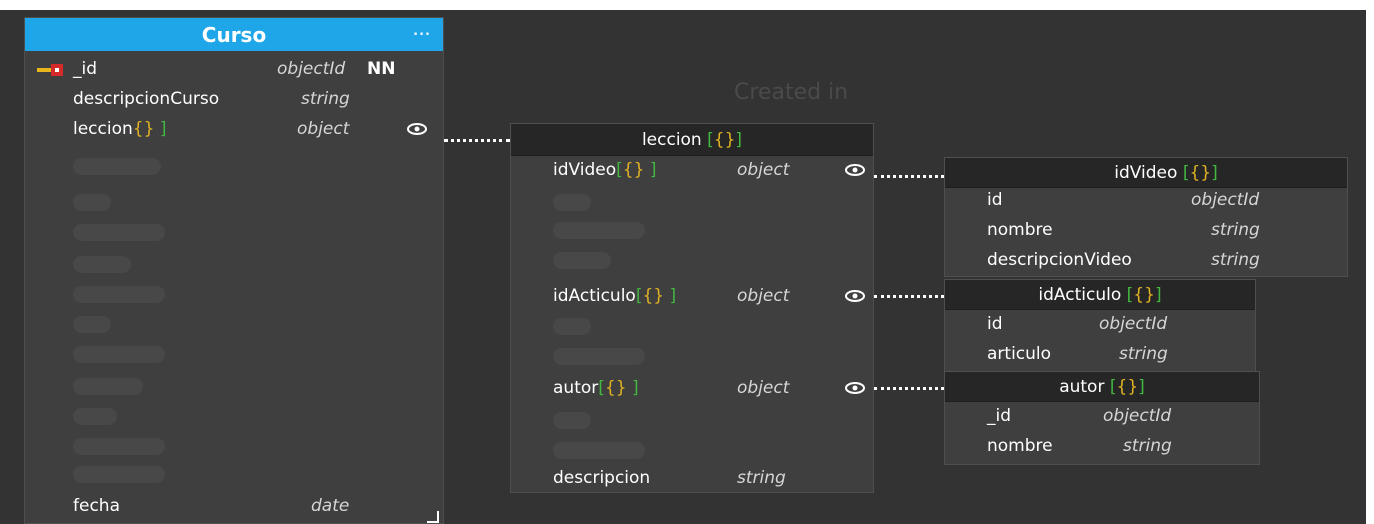 This screenshot has height=524, width=1374. What do you see at coordinates (50, 70) in the screenshot?
I see `primary-key-icon` at bounding box center [50, 70].